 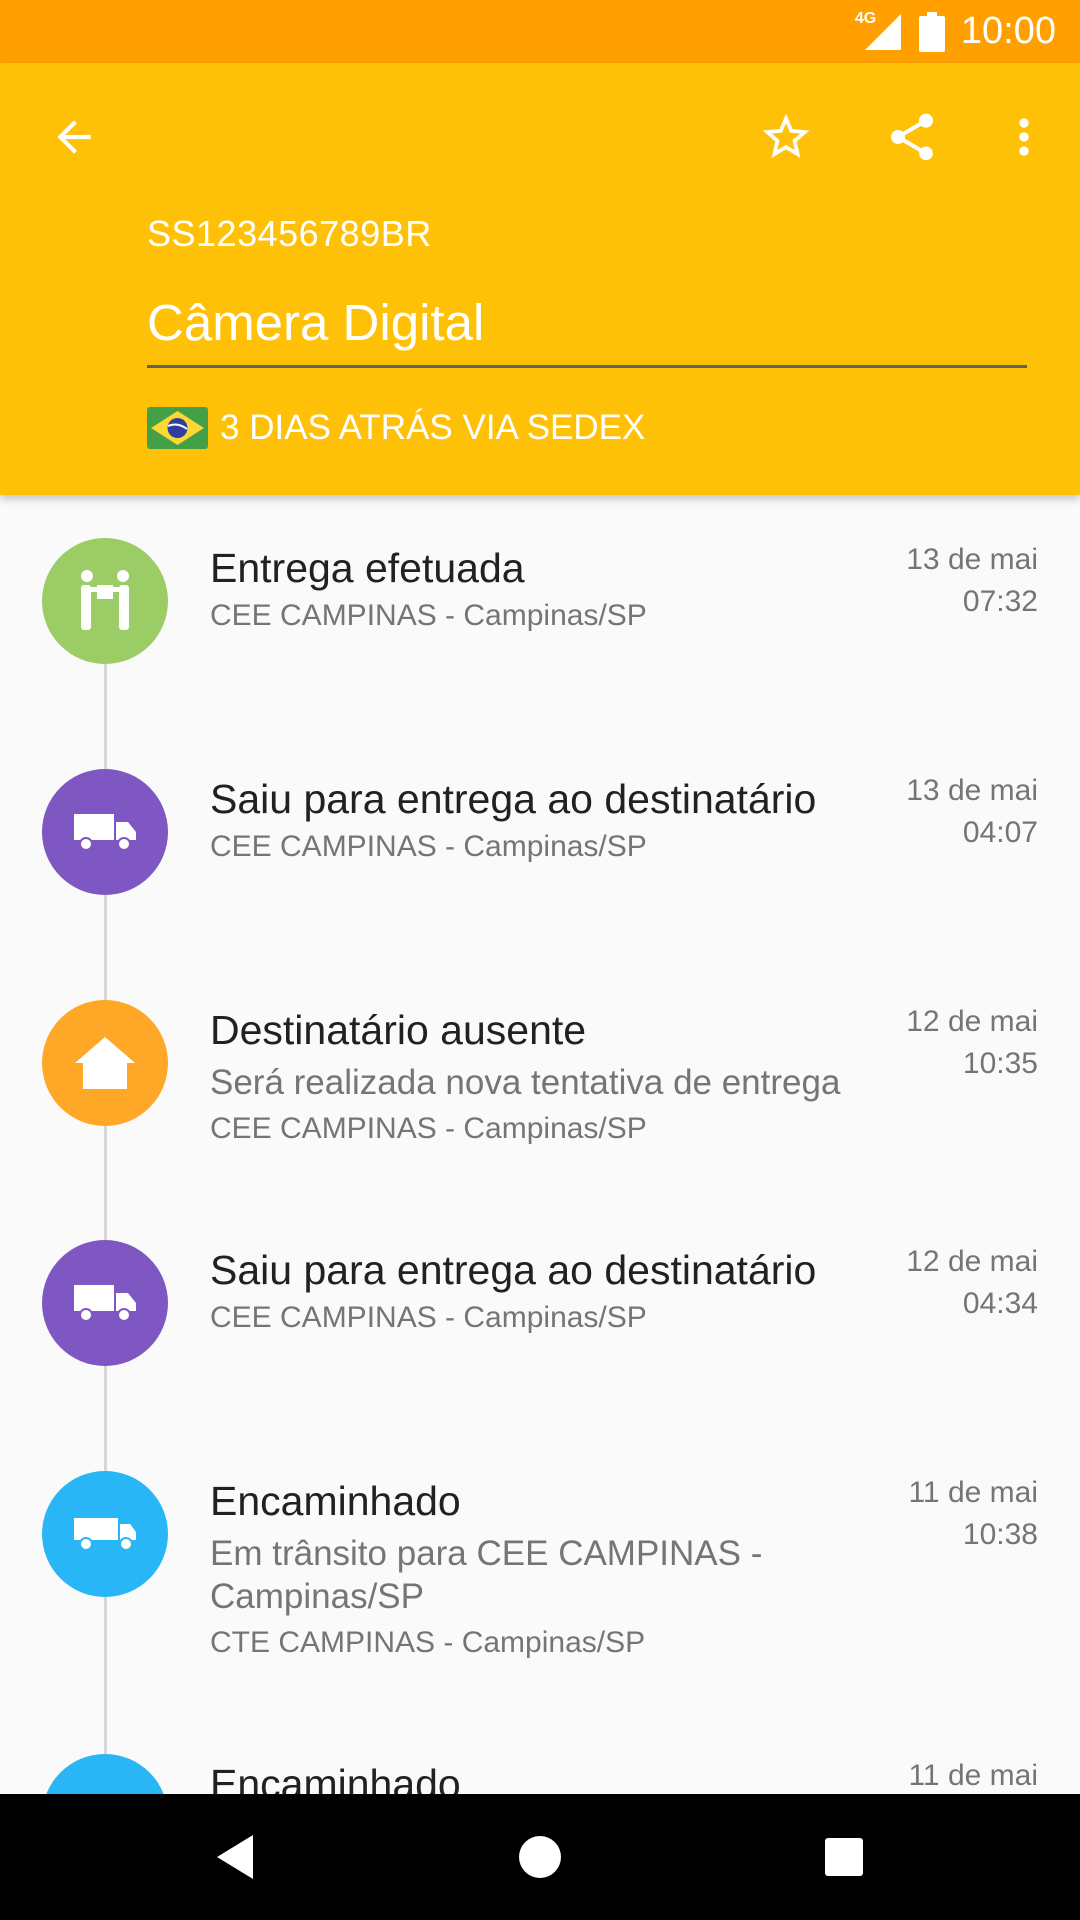 I want to click on share-button, so click(x=912, y=137).